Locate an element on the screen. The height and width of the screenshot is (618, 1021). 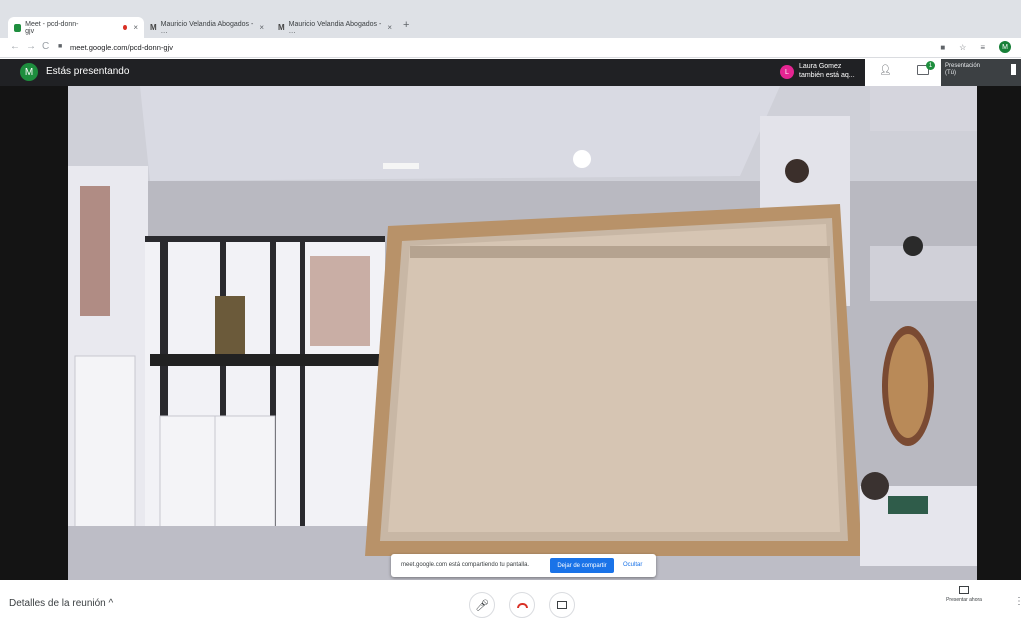
chevron-up-icon: ^ is located at coordinates (111, 603).